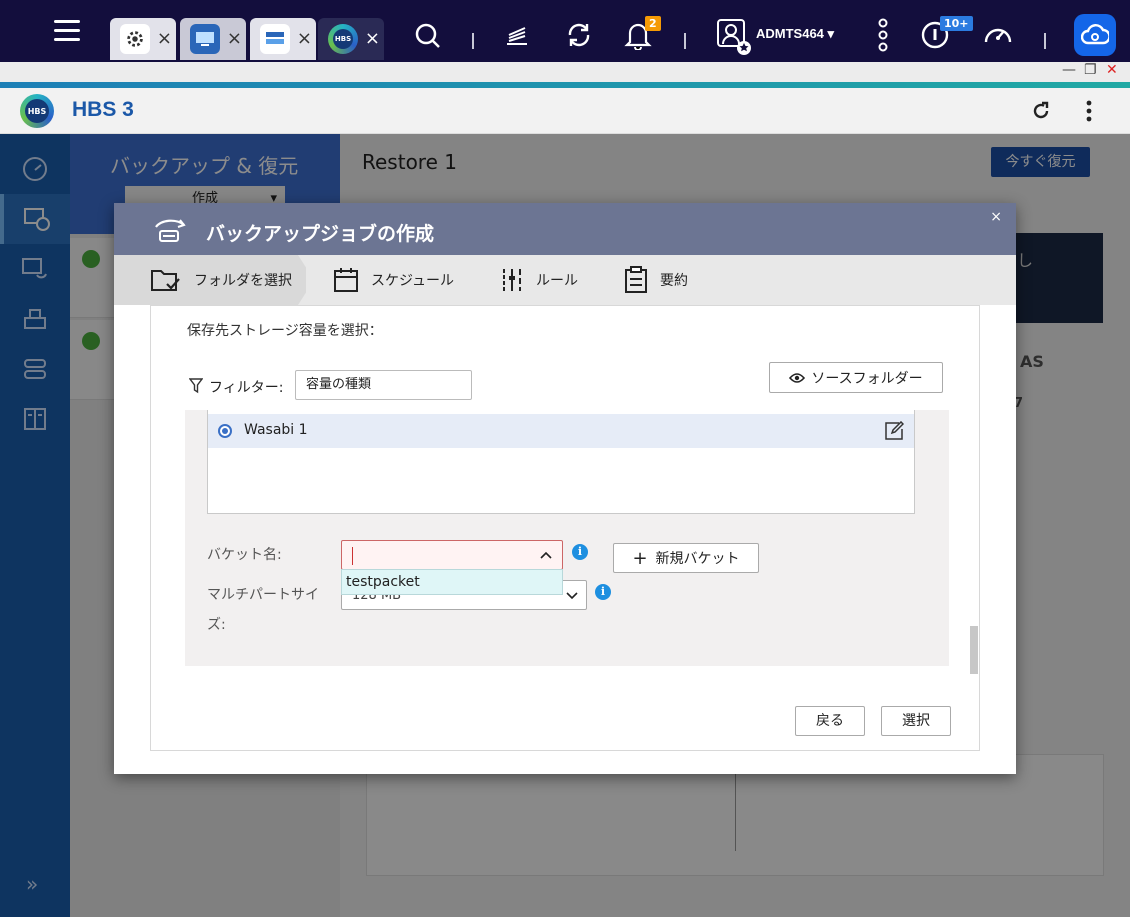 The height and width of the screenshot is (917, 1130). I want to click on close-icon: ×, so click(996, 217).